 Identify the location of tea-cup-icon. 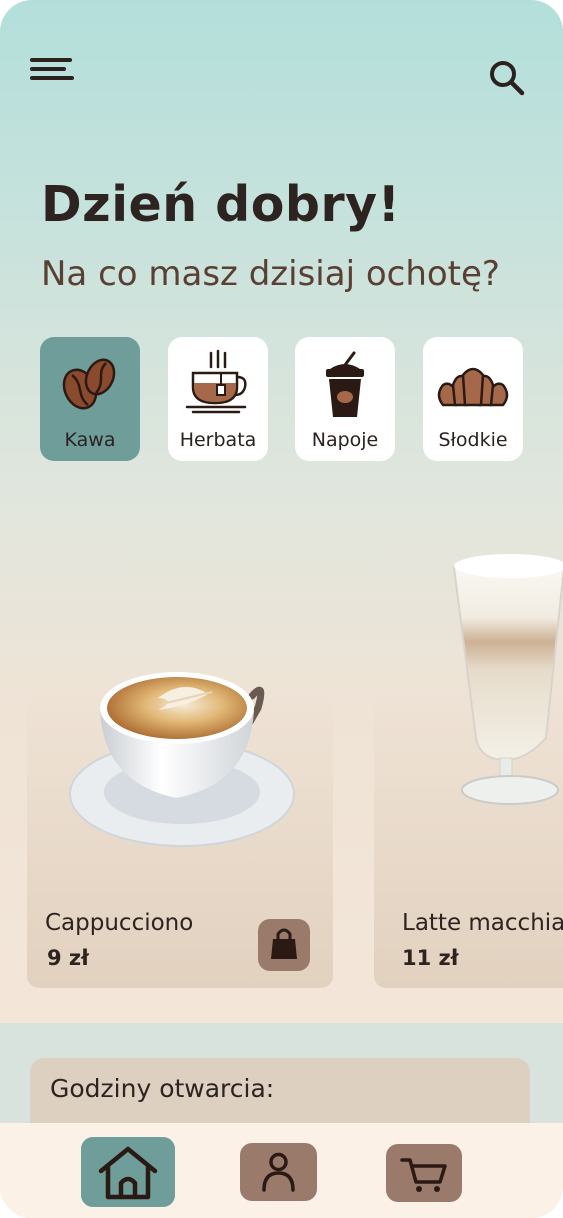
(216, 381).